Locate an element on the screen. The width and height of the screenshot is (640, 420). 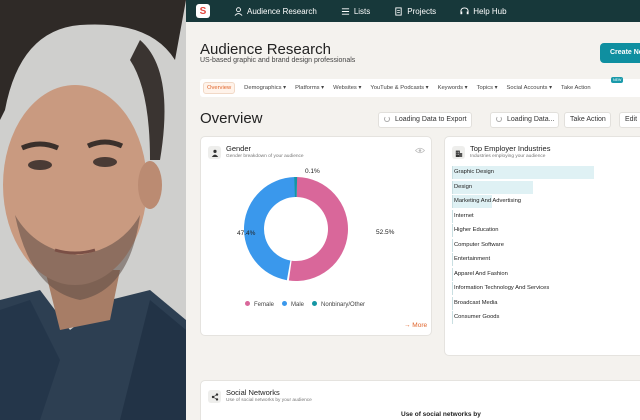
tab-overview: Overview is located at coordinates (219, 88).